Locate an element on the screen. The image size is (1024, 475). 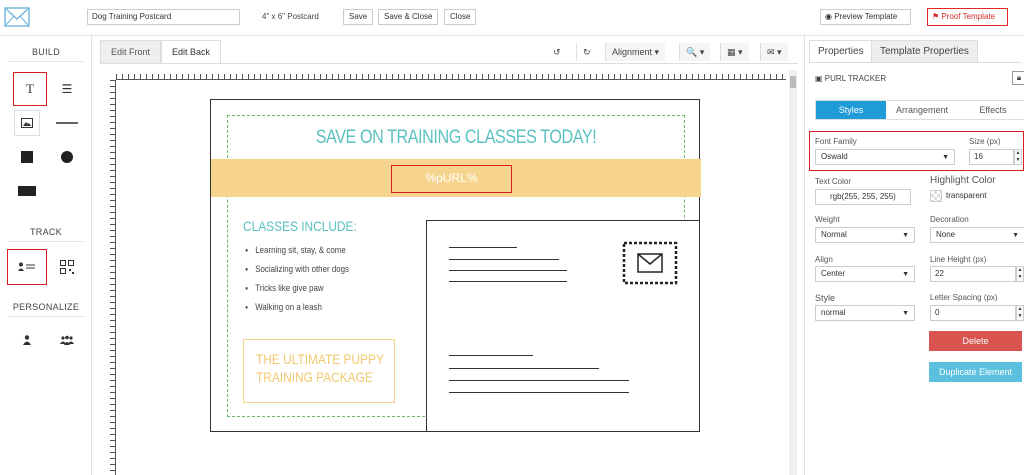
proof-template-label: Proof Template is located at coordinates (968, 16).